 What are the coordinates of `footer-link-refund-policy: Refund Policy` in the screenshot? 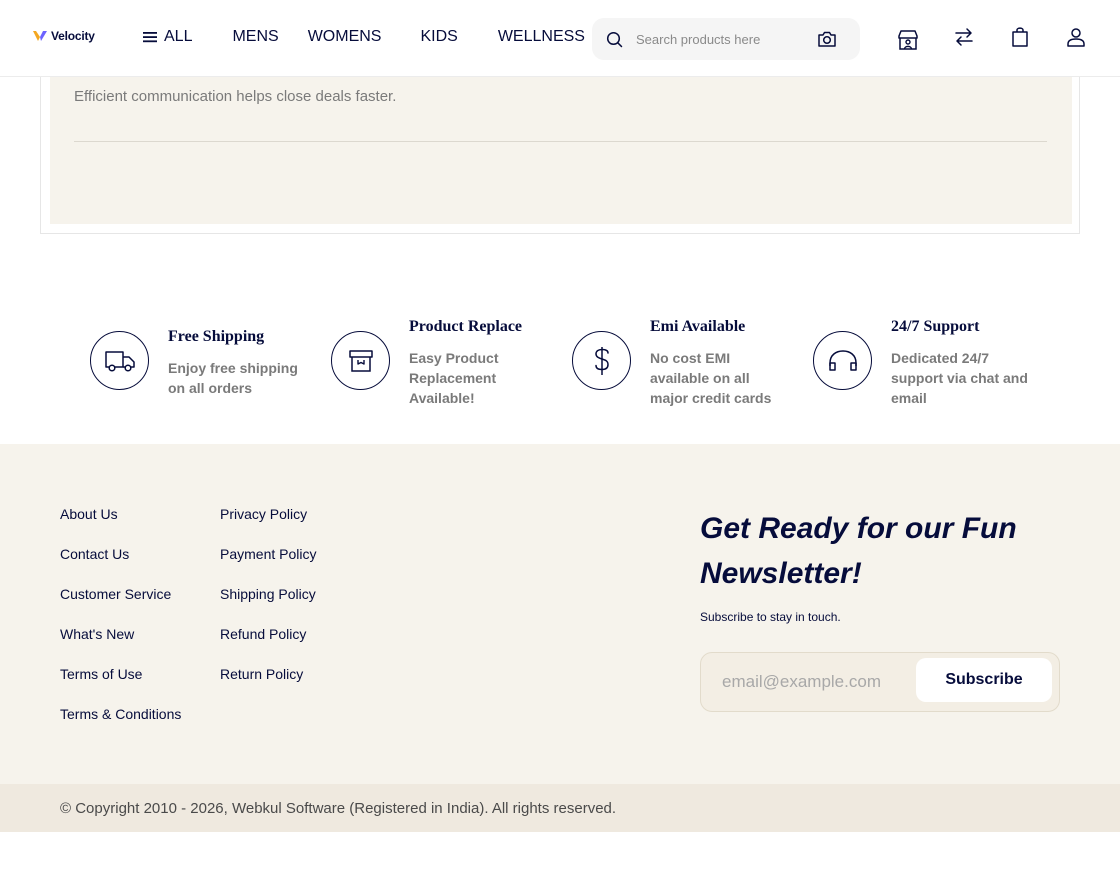 It's located at (268, 644).